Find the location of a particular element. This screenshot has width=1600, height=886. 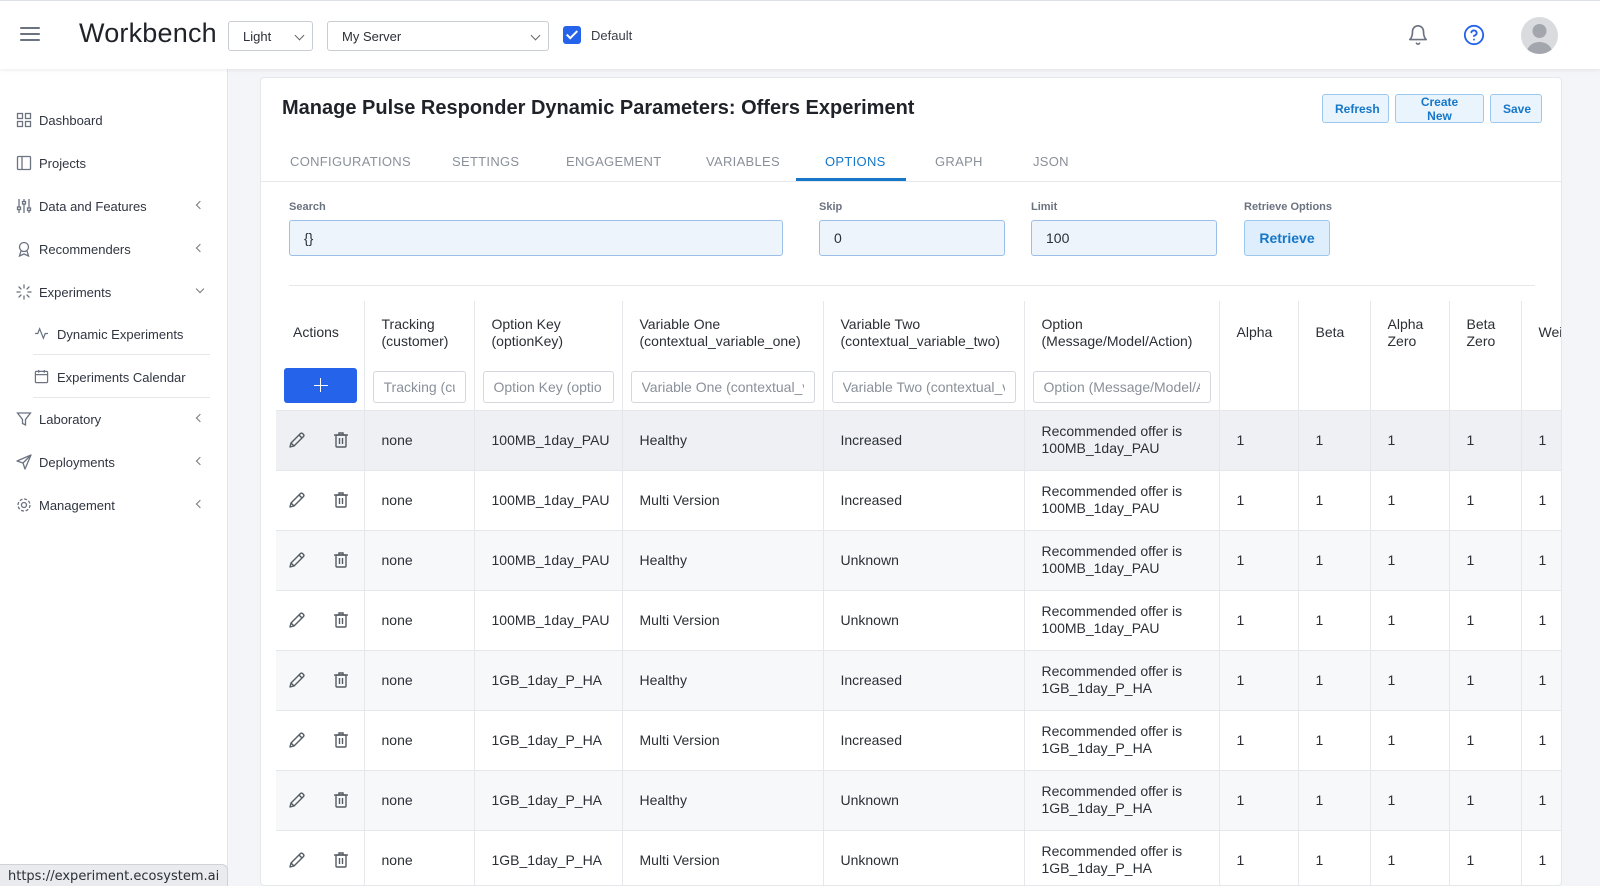

tracking-filter-input is located at coordinates (419, 386).